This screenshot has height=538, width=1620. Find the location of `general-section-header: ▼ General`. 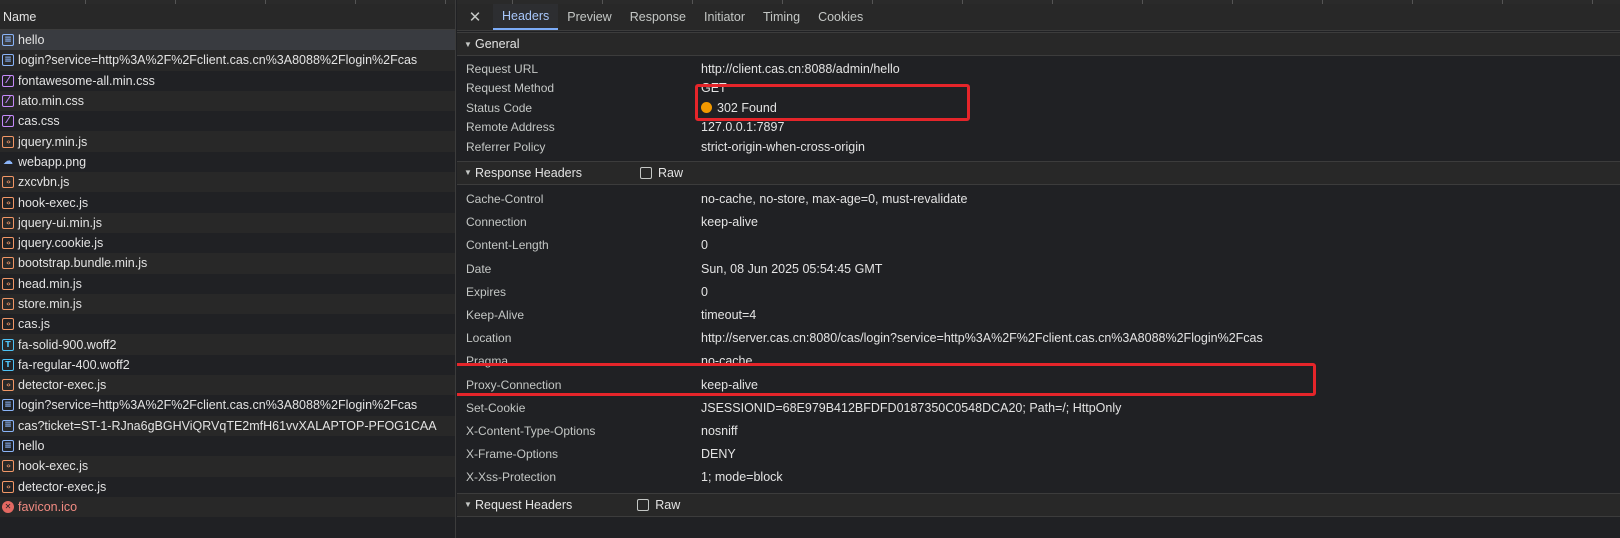

general-section-header: ▼ General is located at coordinates (1038, 44).